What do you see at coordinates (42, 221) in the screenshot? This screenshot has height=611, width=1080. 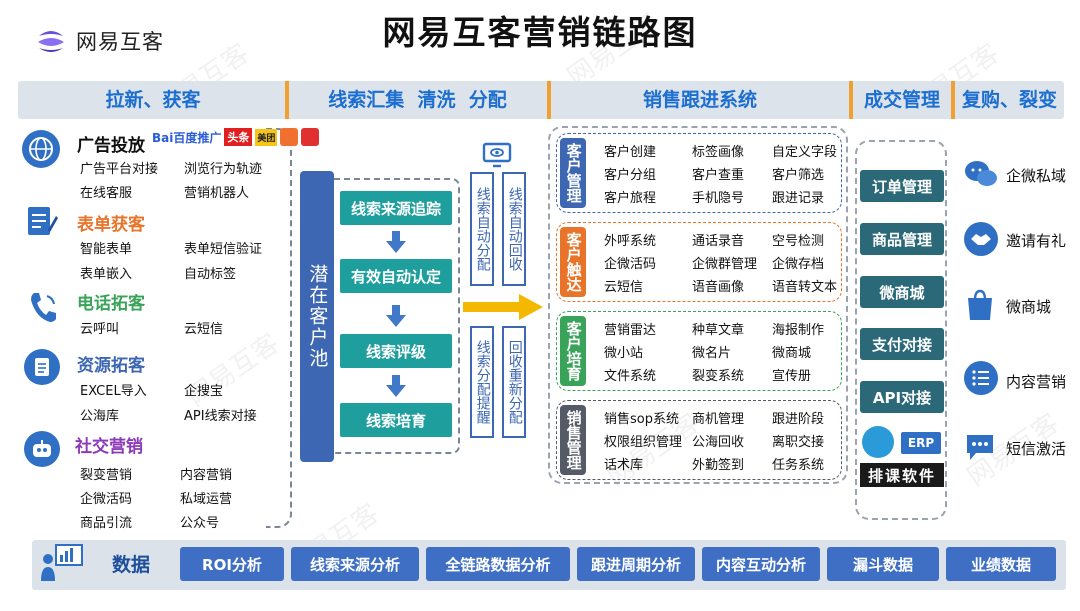 I see `form-edit-icon` at bounding box center [42, 221].